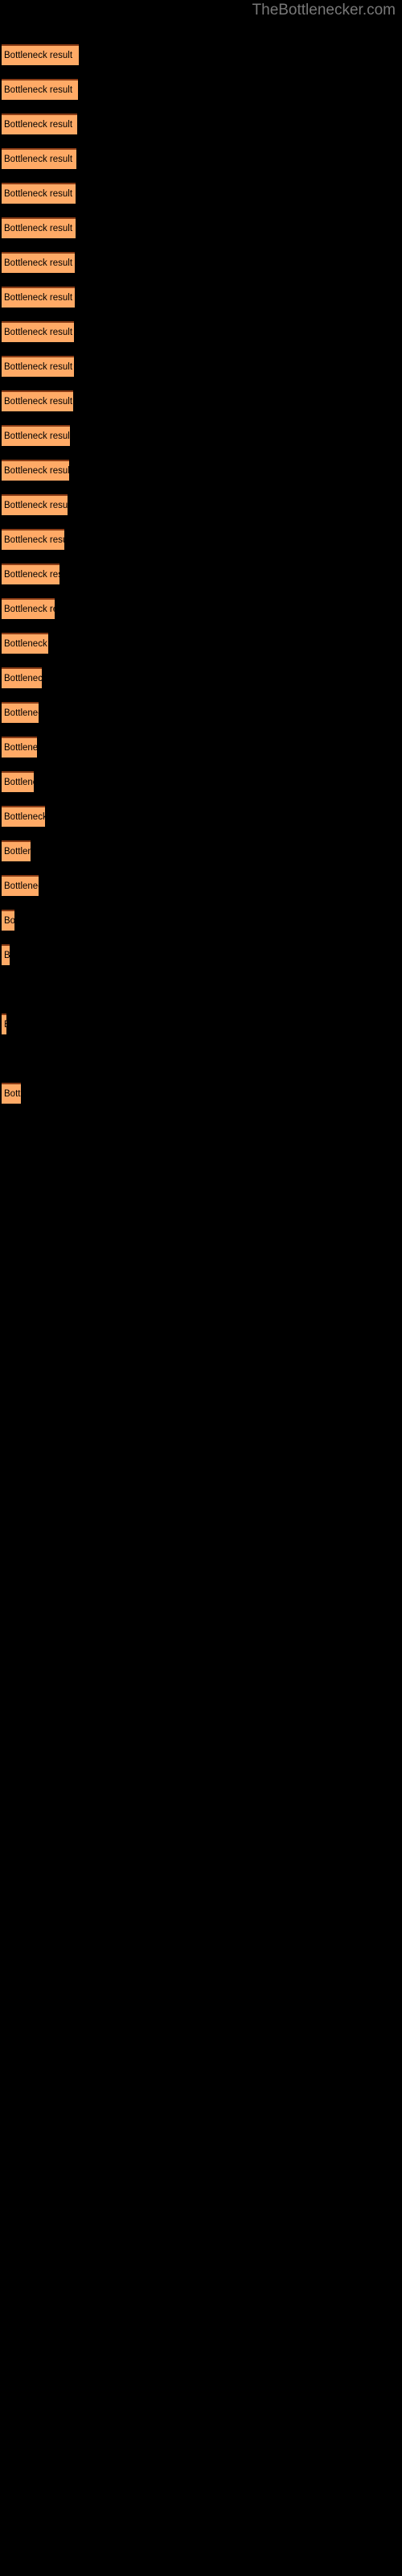  I want to click on bar-12: Bottleneck result, so click(36, 435).